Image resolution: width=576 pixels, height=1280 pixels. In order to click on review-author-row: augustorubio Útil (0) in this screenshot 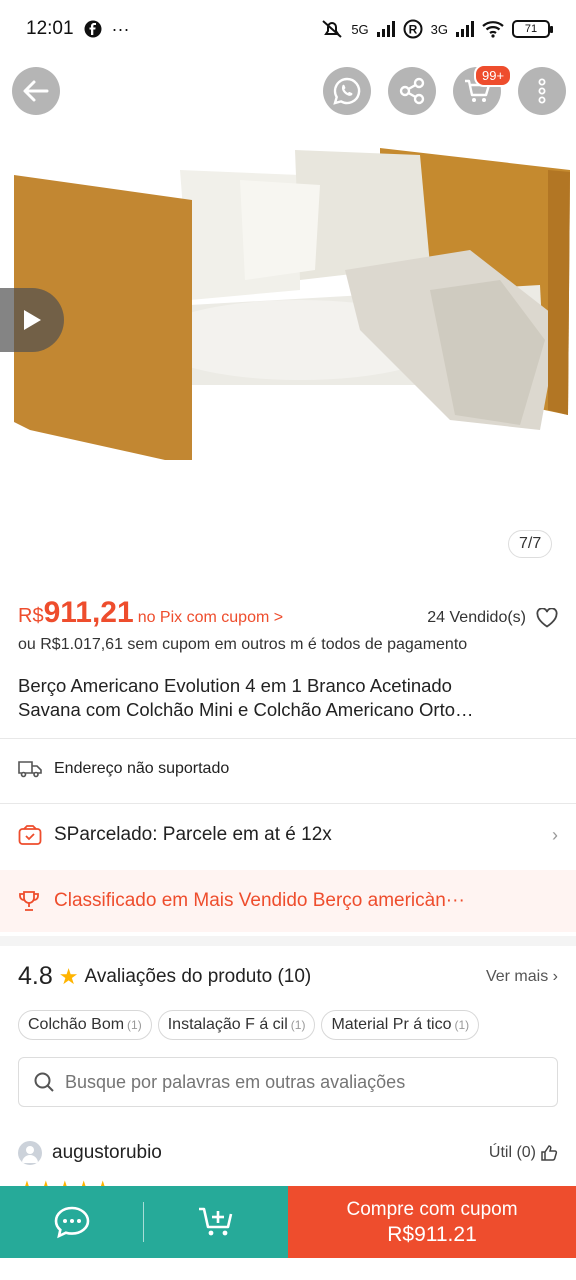, I will do `click(288, 1153)`.